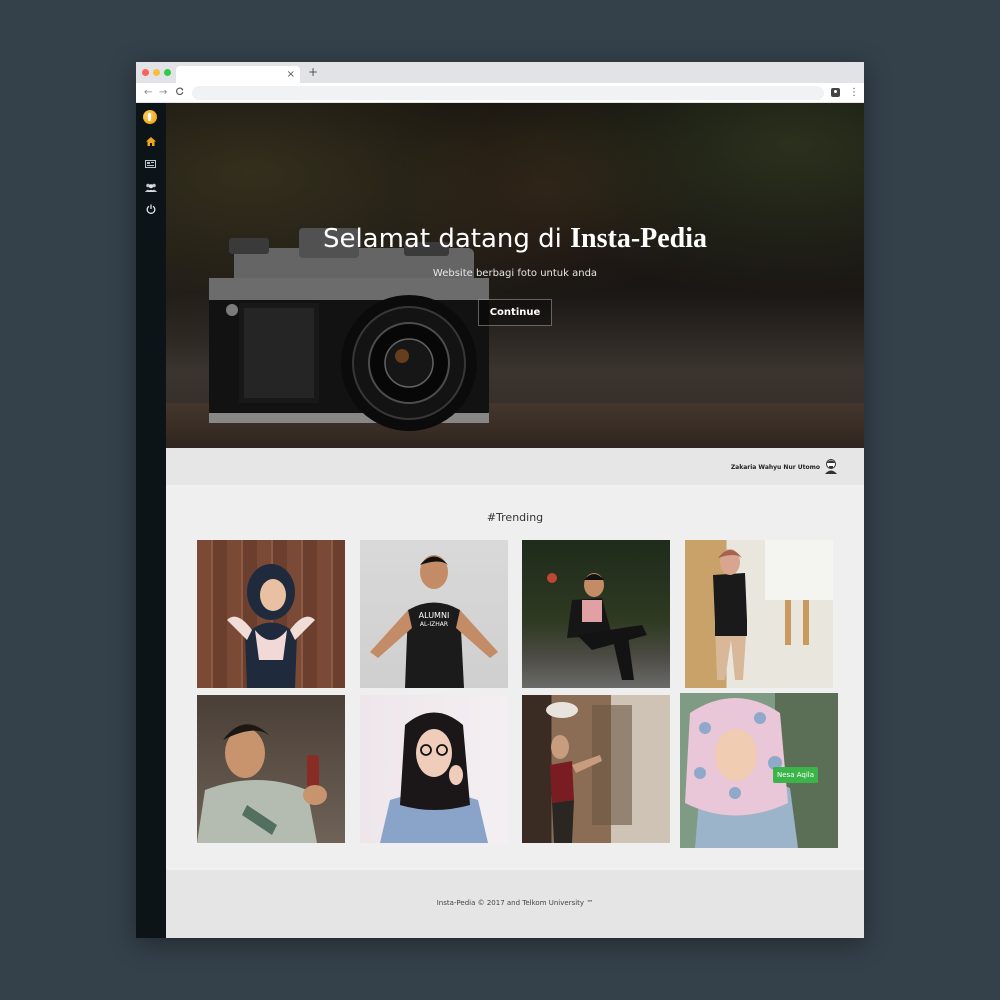 This screenshot has height=1000, width=1000. I want to click on browser-tab: ×, so click(238, 74).